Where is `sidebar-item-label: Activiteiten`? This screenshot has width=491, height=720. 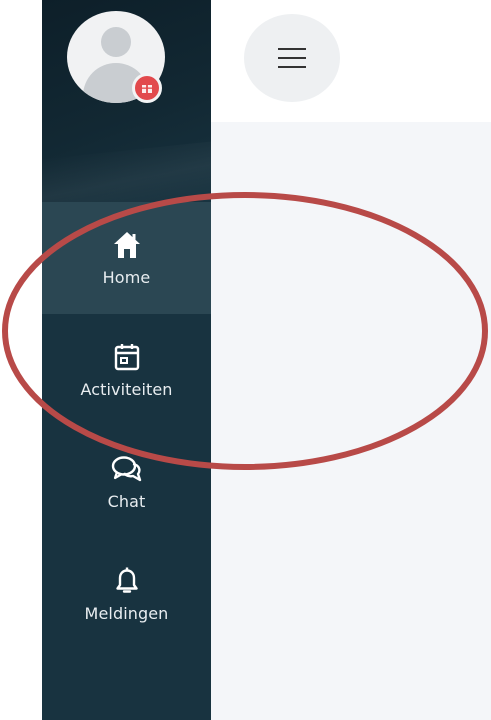 sidebar-item-label: Activiteiten is located at coordinates (126, 389).